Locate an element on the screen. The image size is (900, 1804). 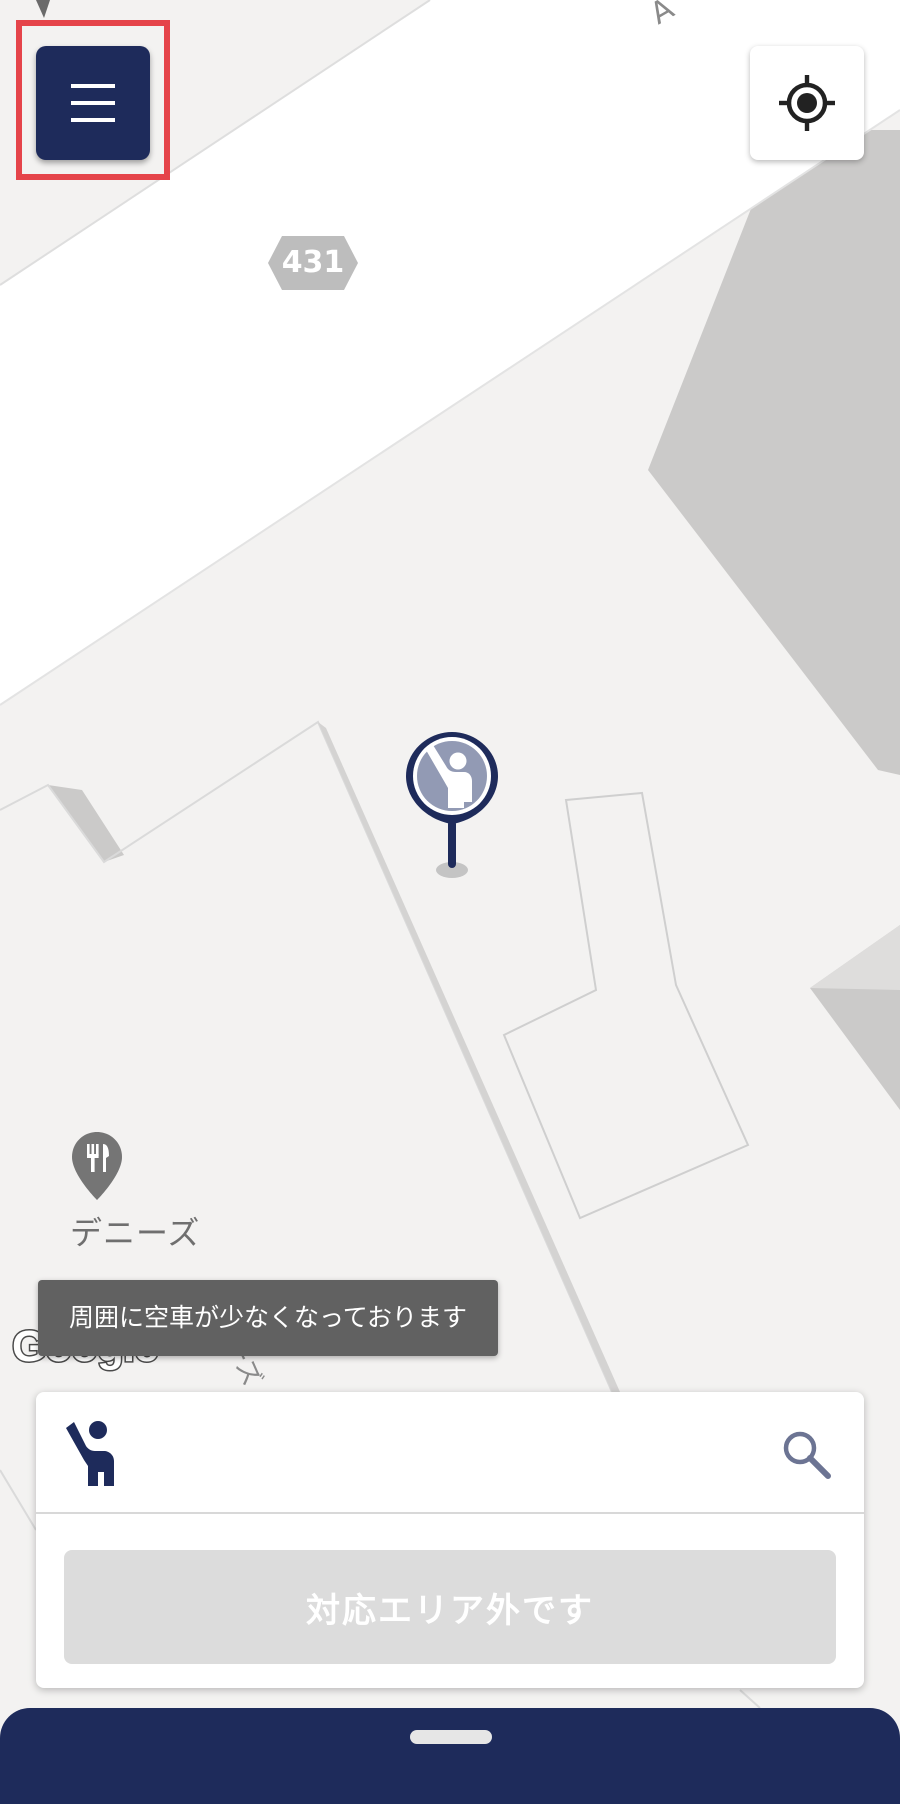
toast-message: 周囲に空車が少なくなっております is located at coordinates (268, 1318).